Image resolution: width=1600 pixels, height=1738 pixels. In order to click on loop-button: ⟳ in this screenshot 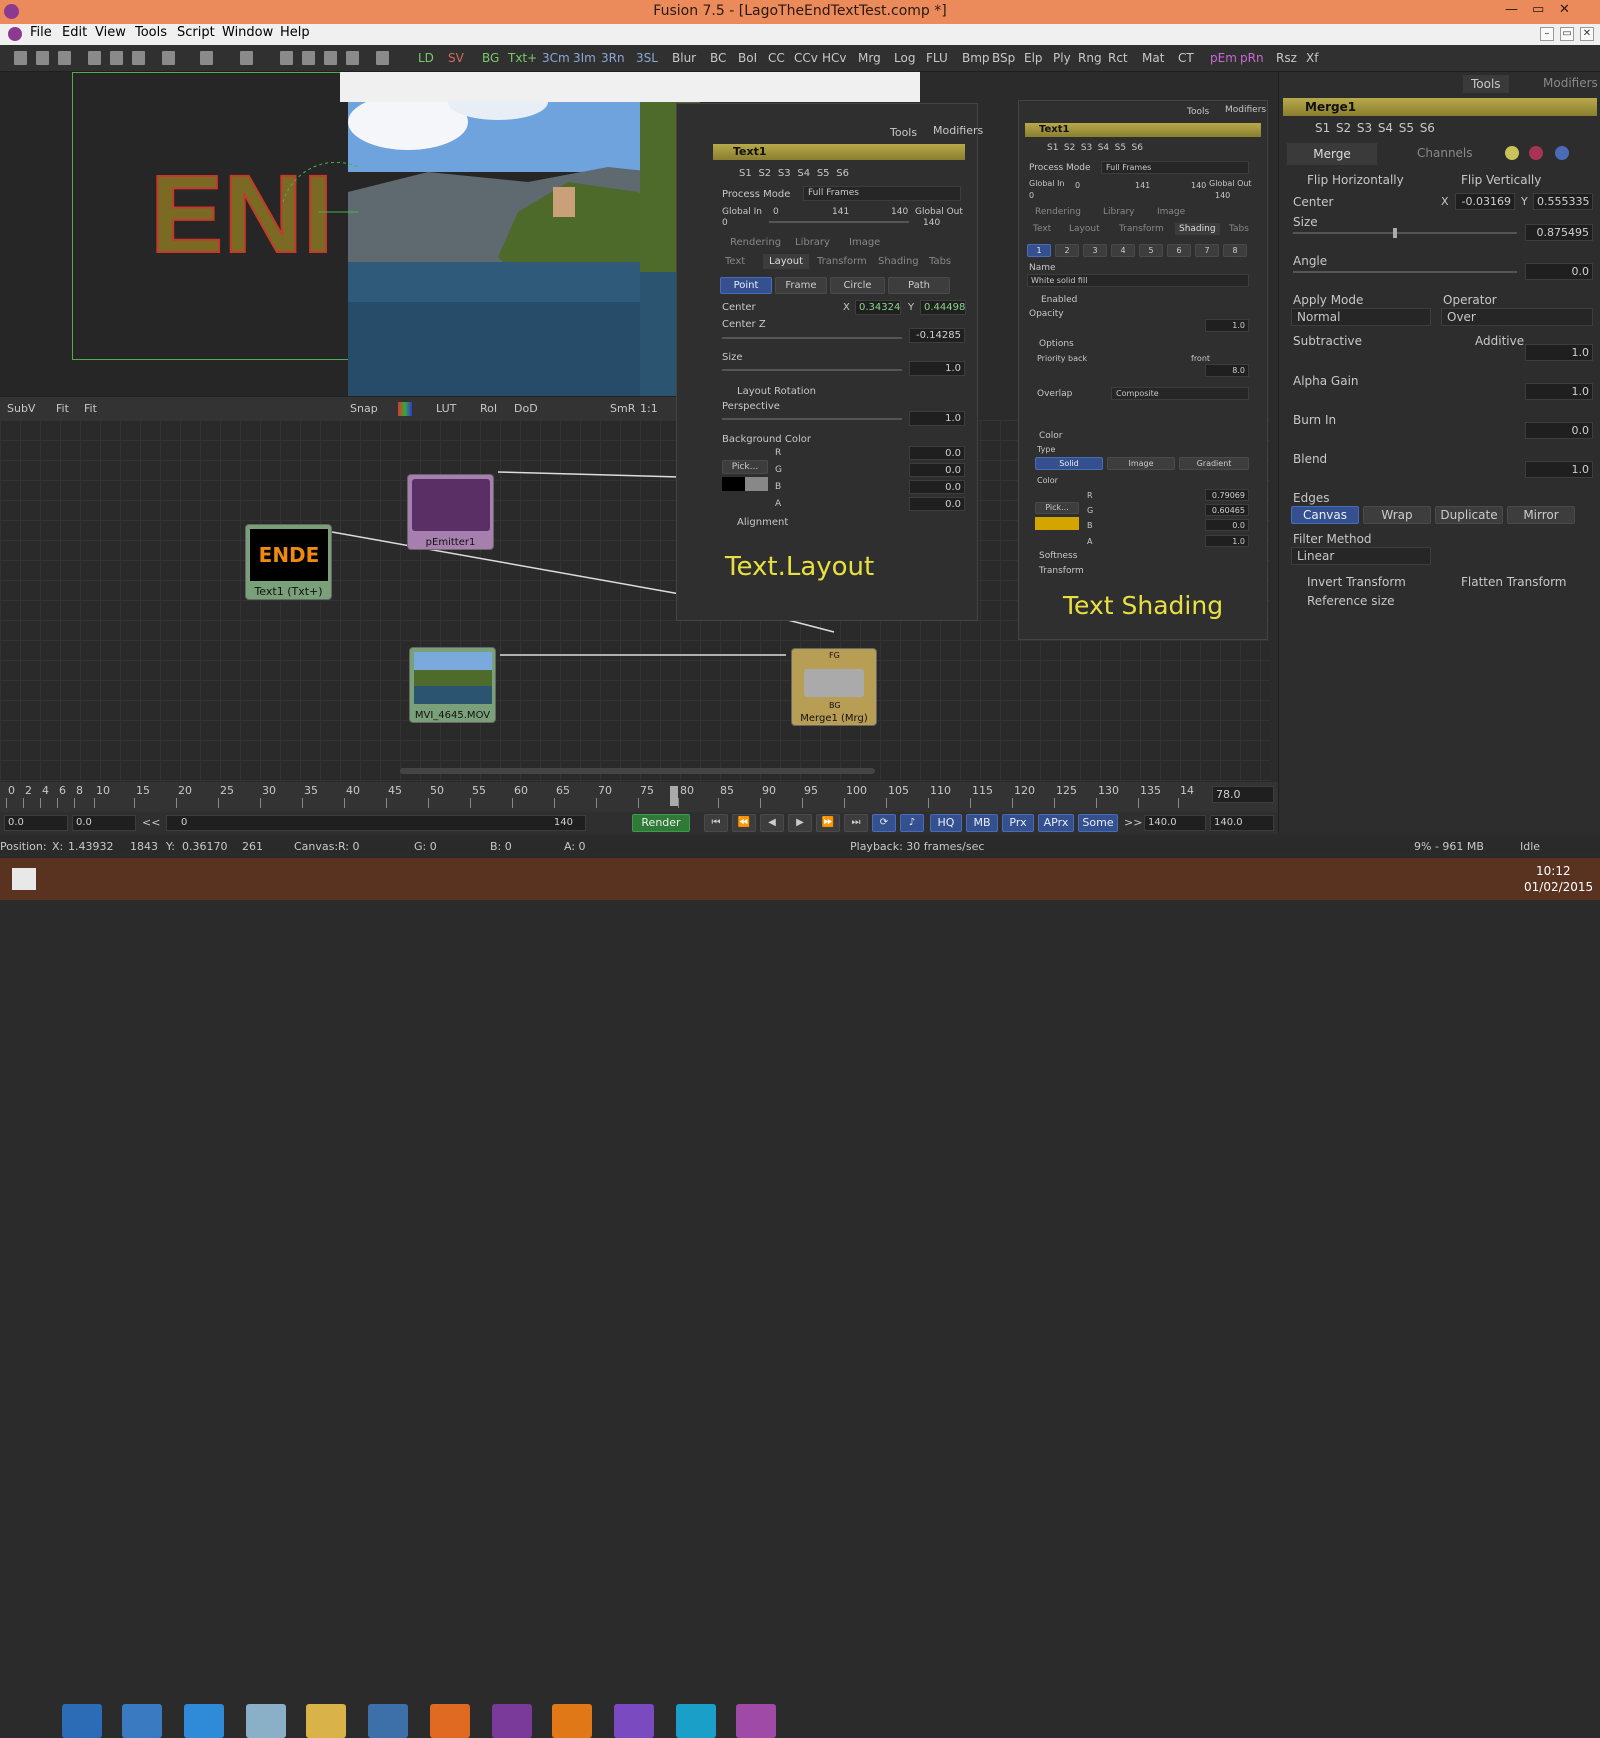, I will do `click(884, 823)`.